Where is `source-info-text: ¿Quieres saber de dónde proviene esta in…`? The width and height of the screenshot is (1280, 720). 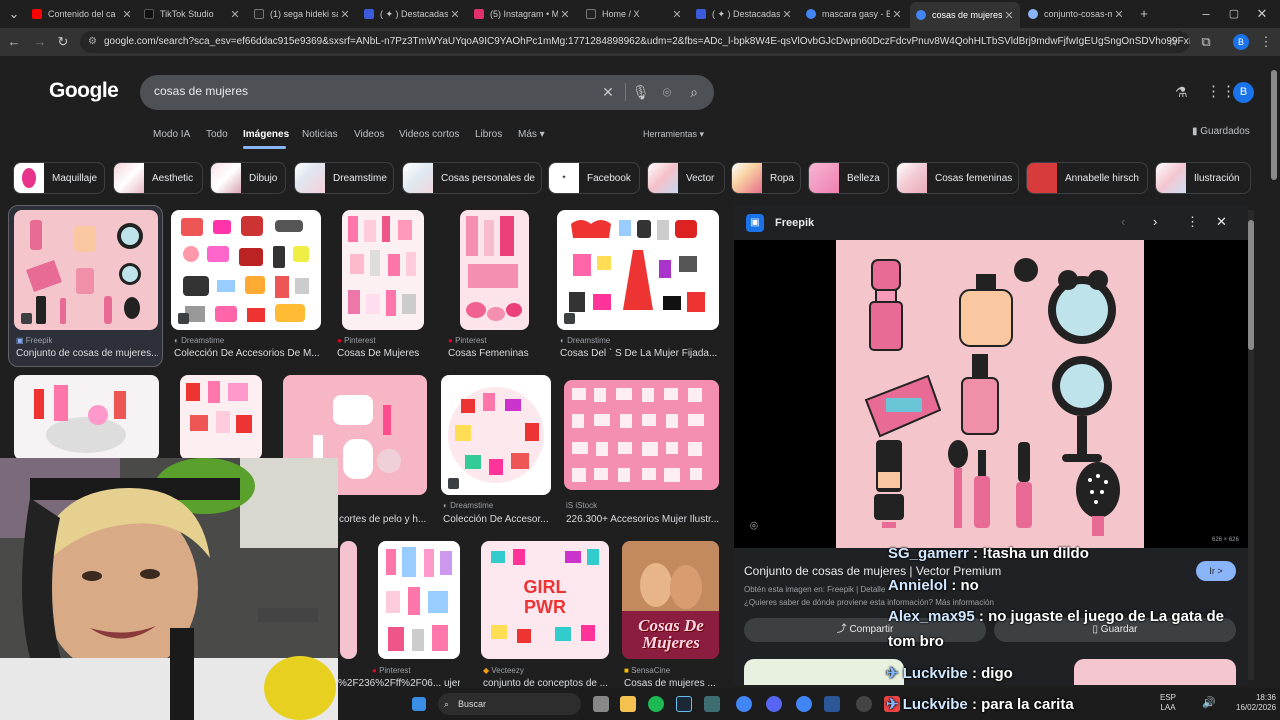
source-info-text: ¿Quieres saber de dónde proviene esta in… is located at coordinates (869, 602).